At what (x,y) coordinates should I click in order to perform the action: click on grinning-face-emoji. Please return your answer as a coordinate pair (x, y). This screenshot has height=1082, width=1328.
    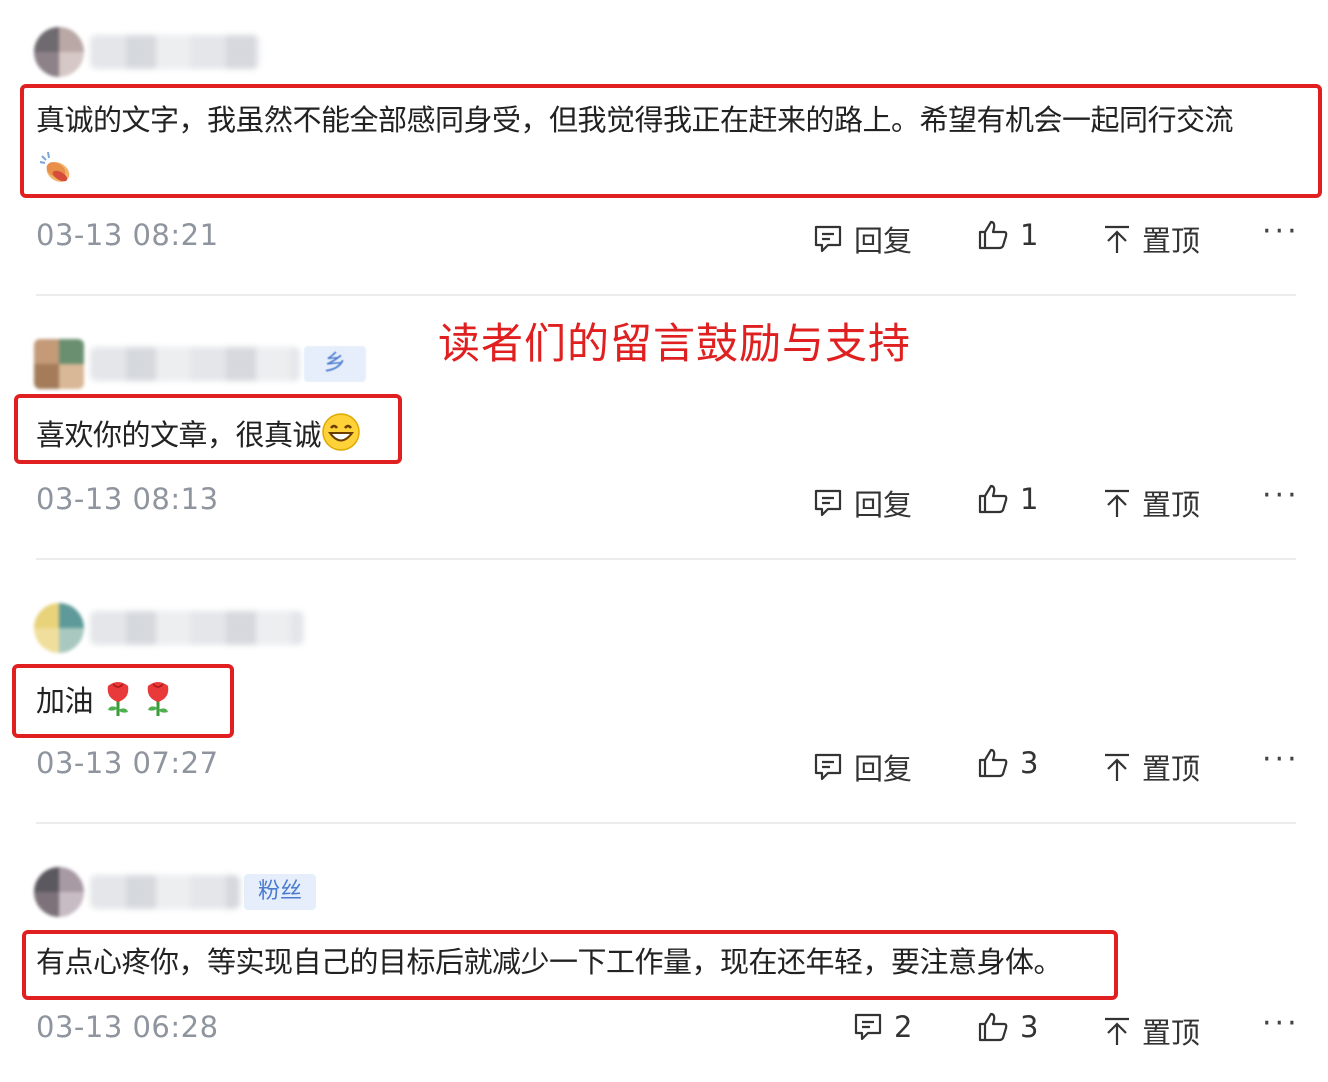
    Looking at the image, I should click on (341, 437).